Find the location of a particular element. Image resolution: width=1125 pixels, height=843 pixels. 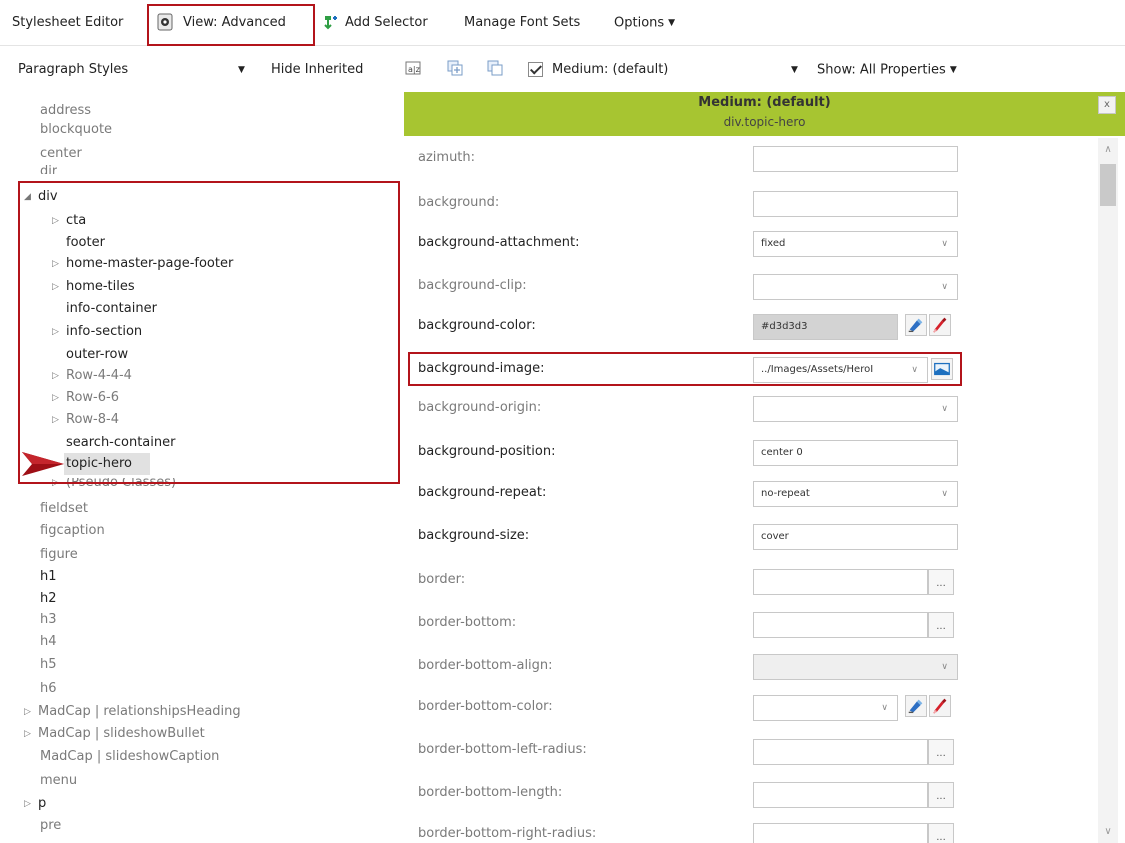

vertical-scrollbar is located at coordinates (1108, 490).